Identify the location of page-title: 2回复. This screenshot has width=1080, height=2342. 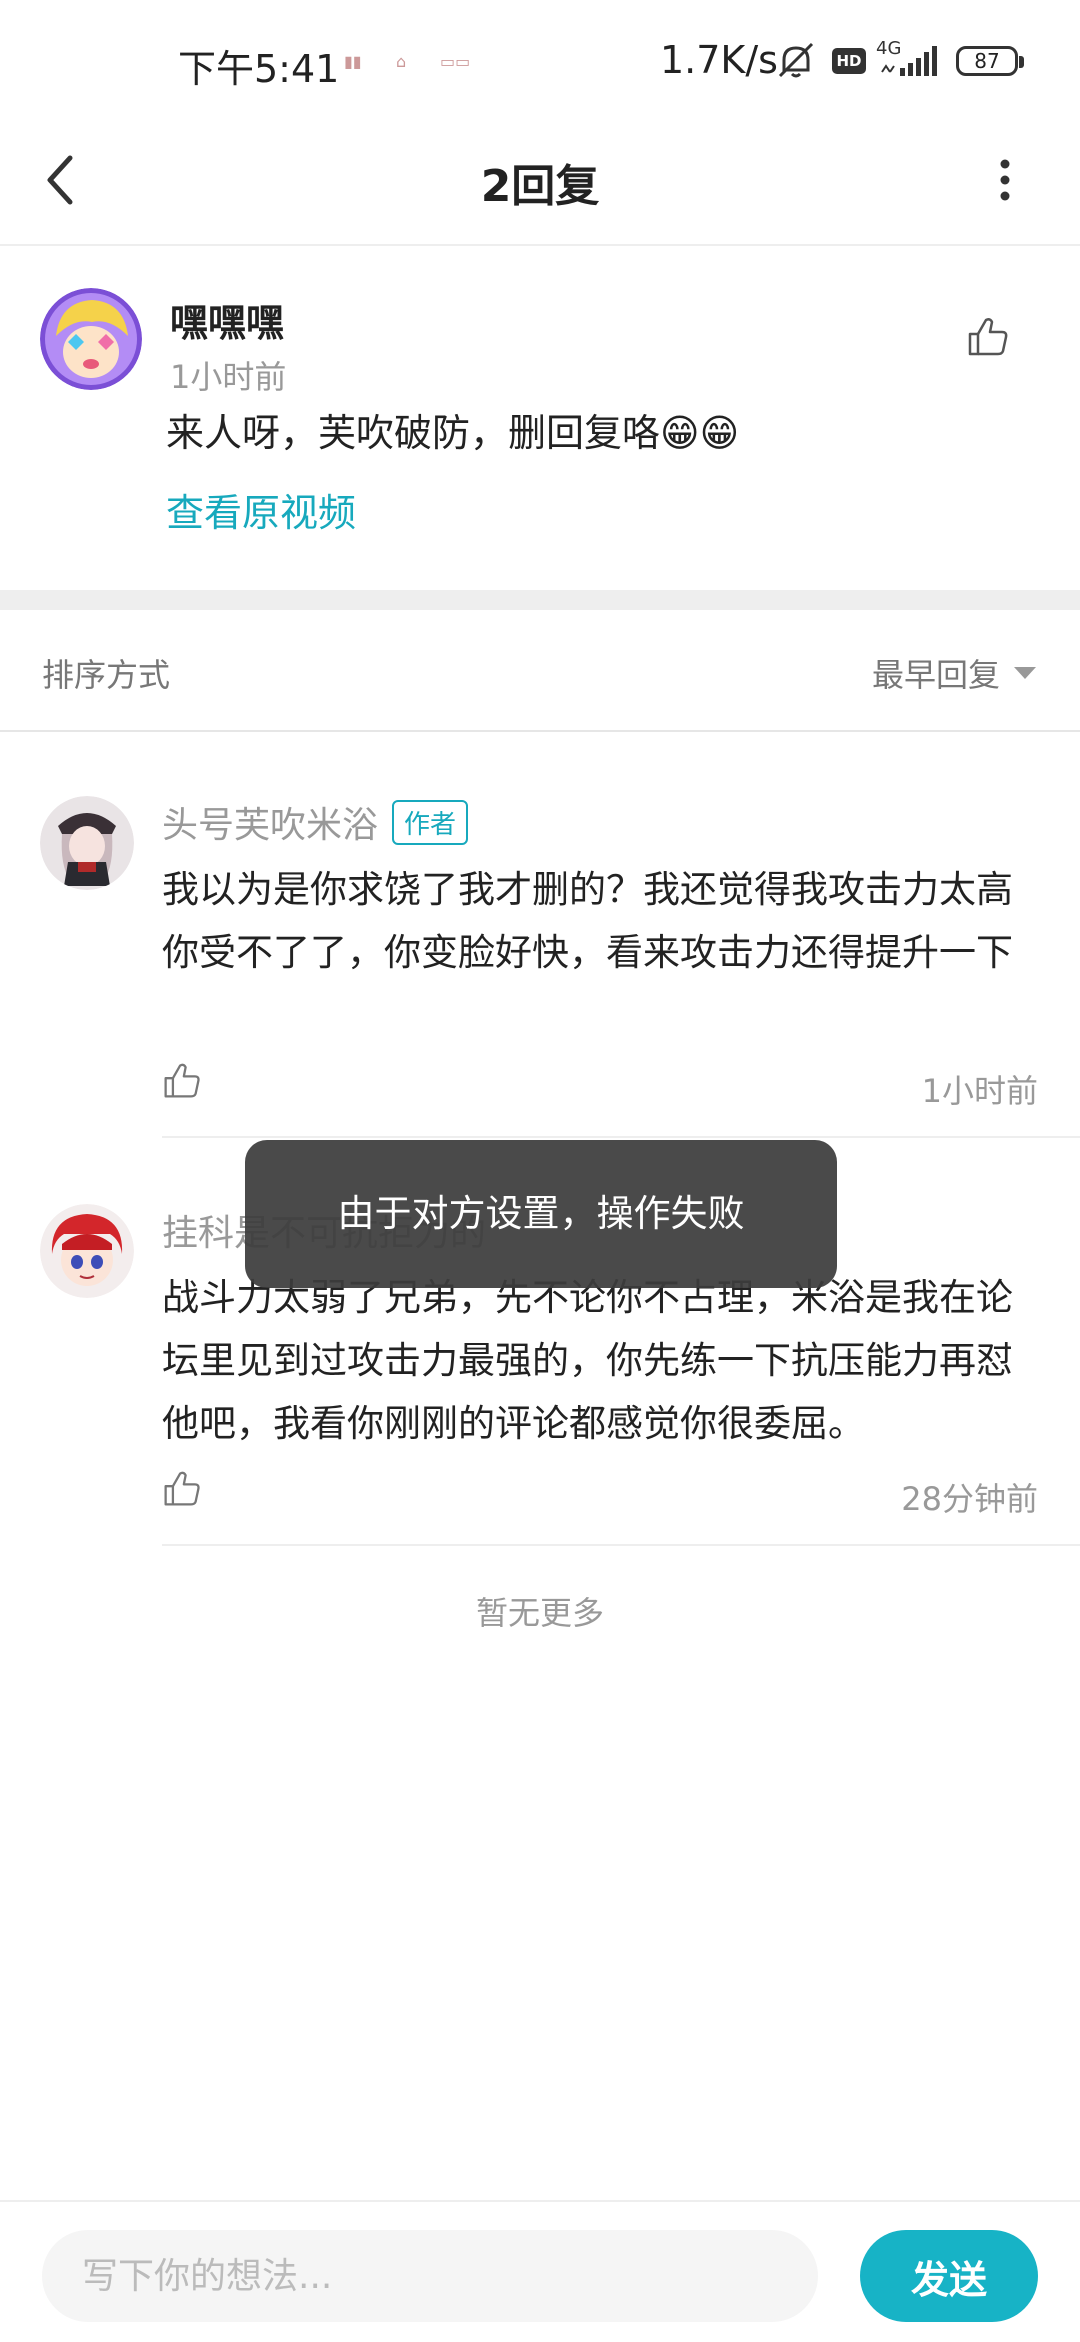
(540, 186).